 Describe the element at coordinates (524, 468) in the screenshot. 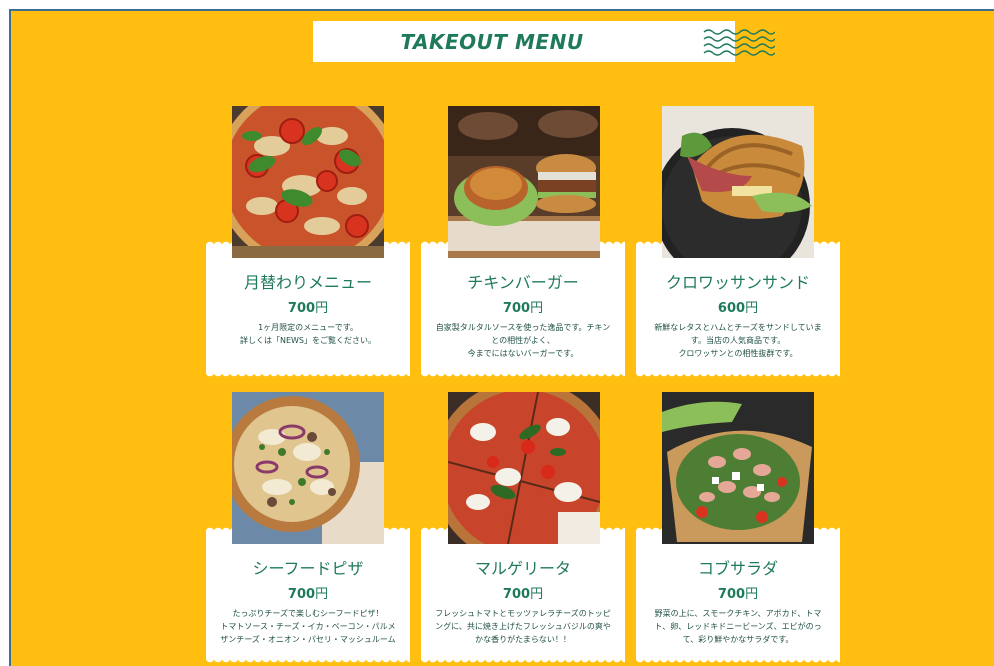

I see `margherita-photo` at that location.